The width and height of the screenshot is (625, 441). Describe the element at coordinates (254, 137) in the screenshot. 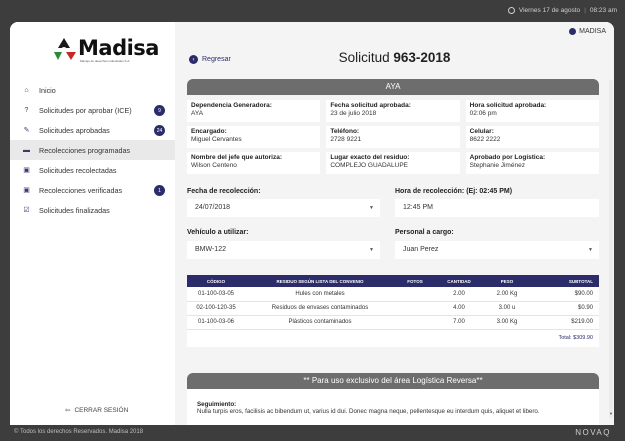

I see `info-encargado: Encargado: Miguel Cervantes` at that location.